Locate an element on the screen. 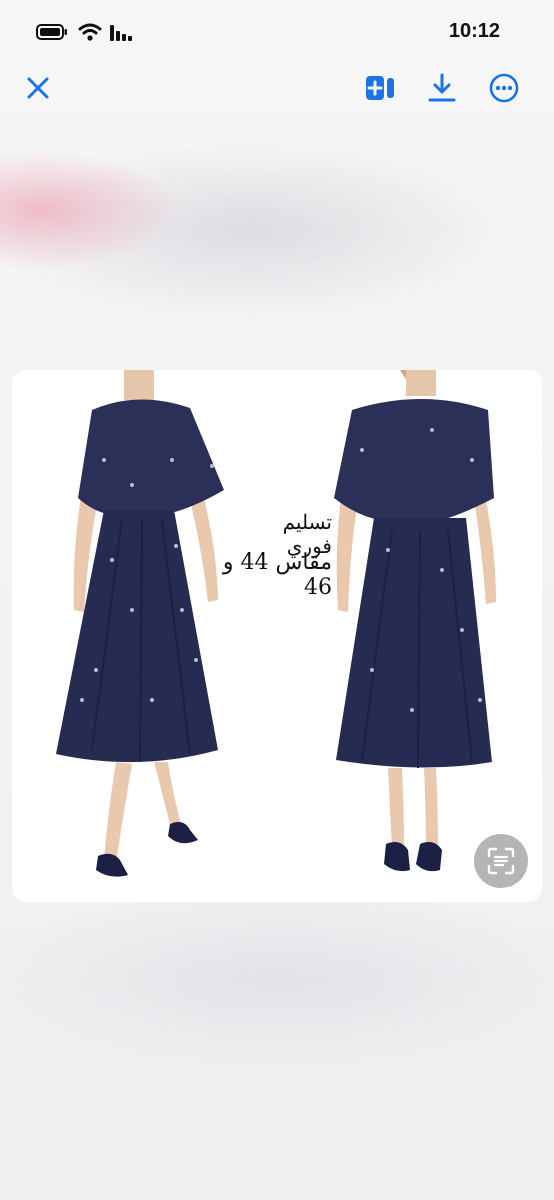  battery-icon is located at coordinates (51, 32).